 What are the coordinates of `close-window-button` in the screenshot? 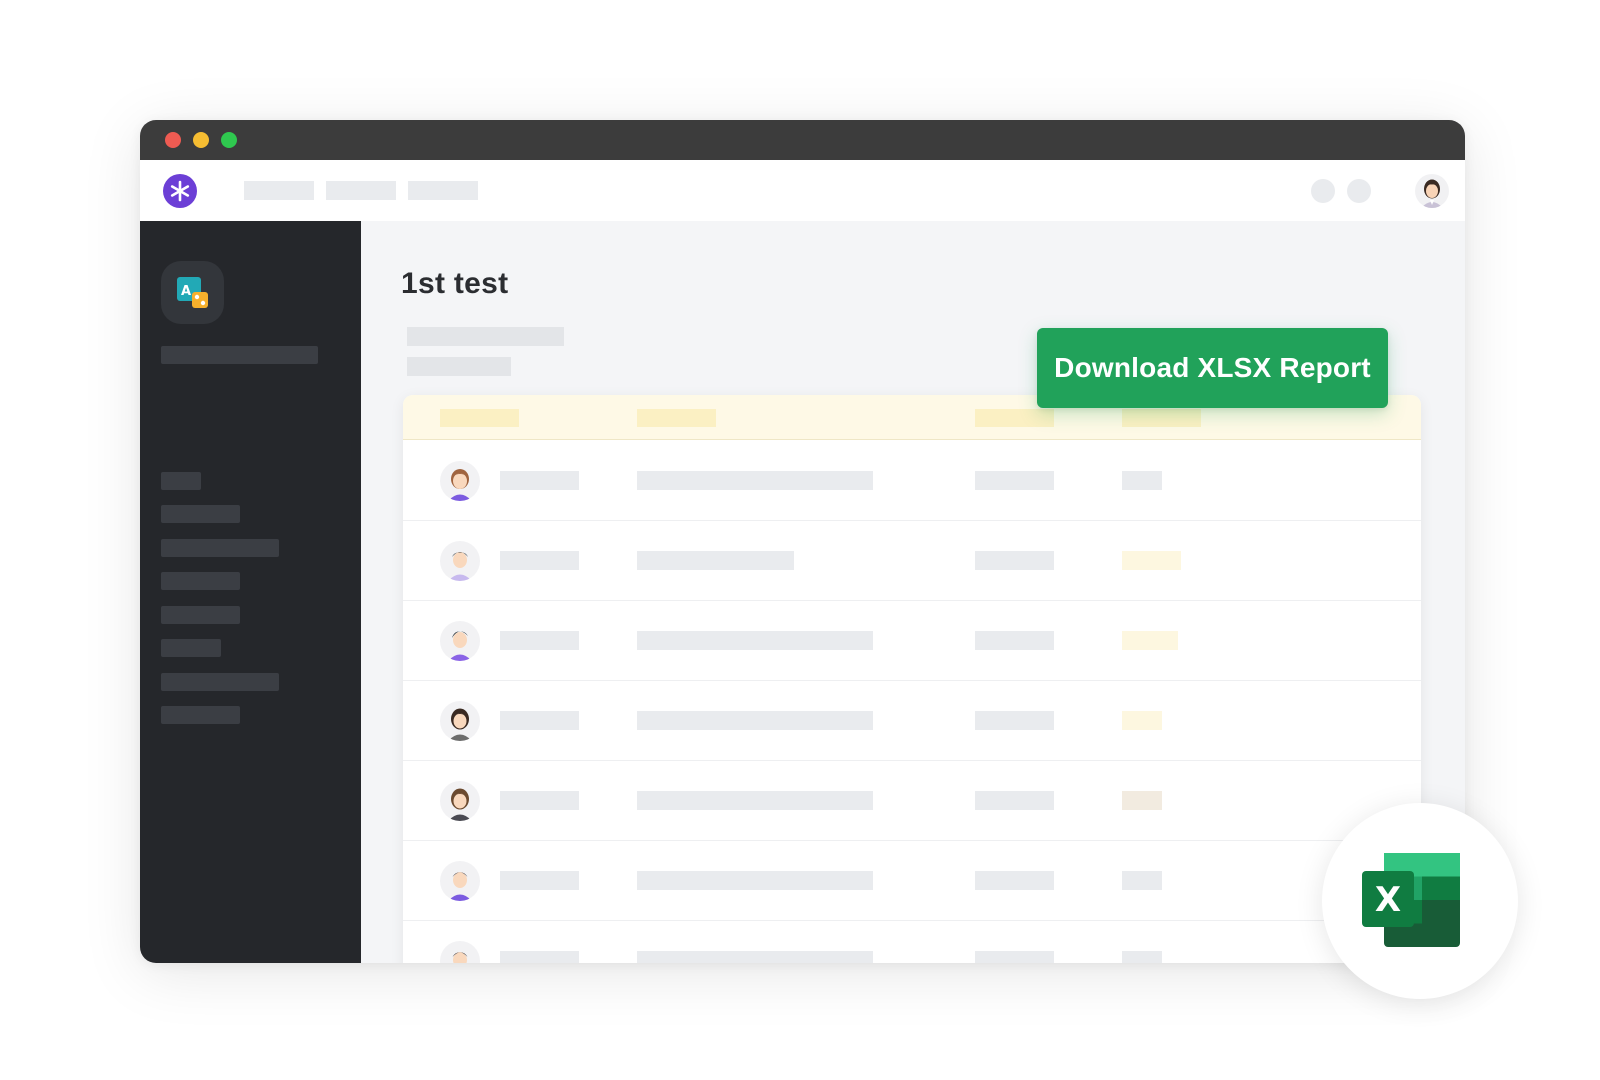 It's located at (173, 140).